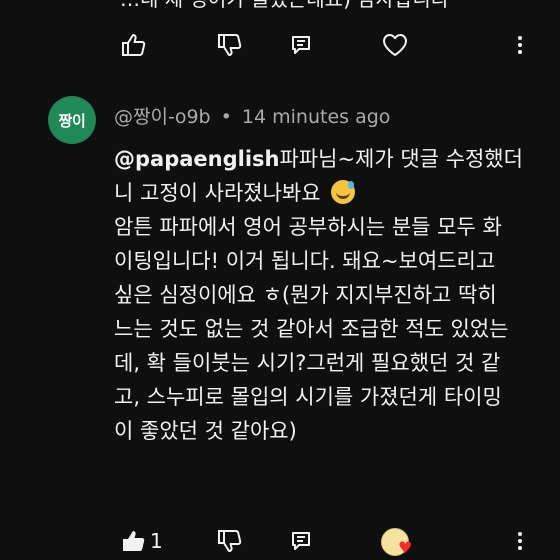 This screenshot has width=560, height=560. Describe the element at coordinates (72, 120) in the screenshot. I see `avatar: 짱이` at that location.